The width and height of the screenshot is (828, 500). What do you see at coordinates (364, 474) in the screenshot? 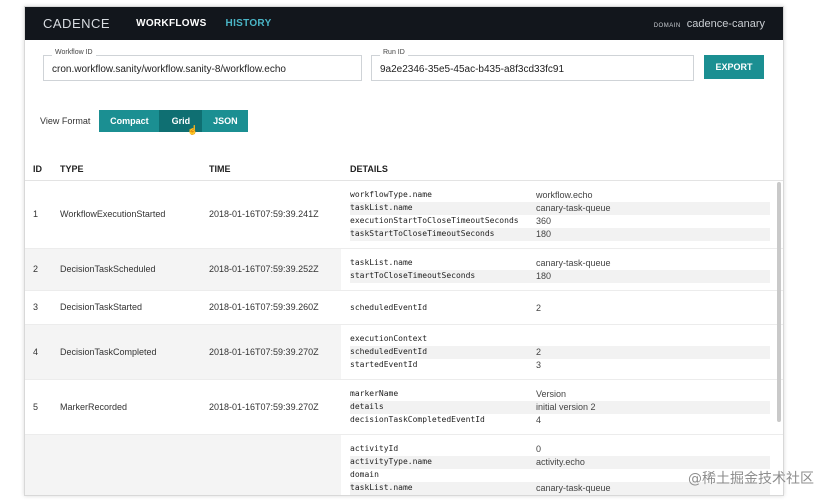
I see `detail-key: domain` at bounding box center [364, 474].